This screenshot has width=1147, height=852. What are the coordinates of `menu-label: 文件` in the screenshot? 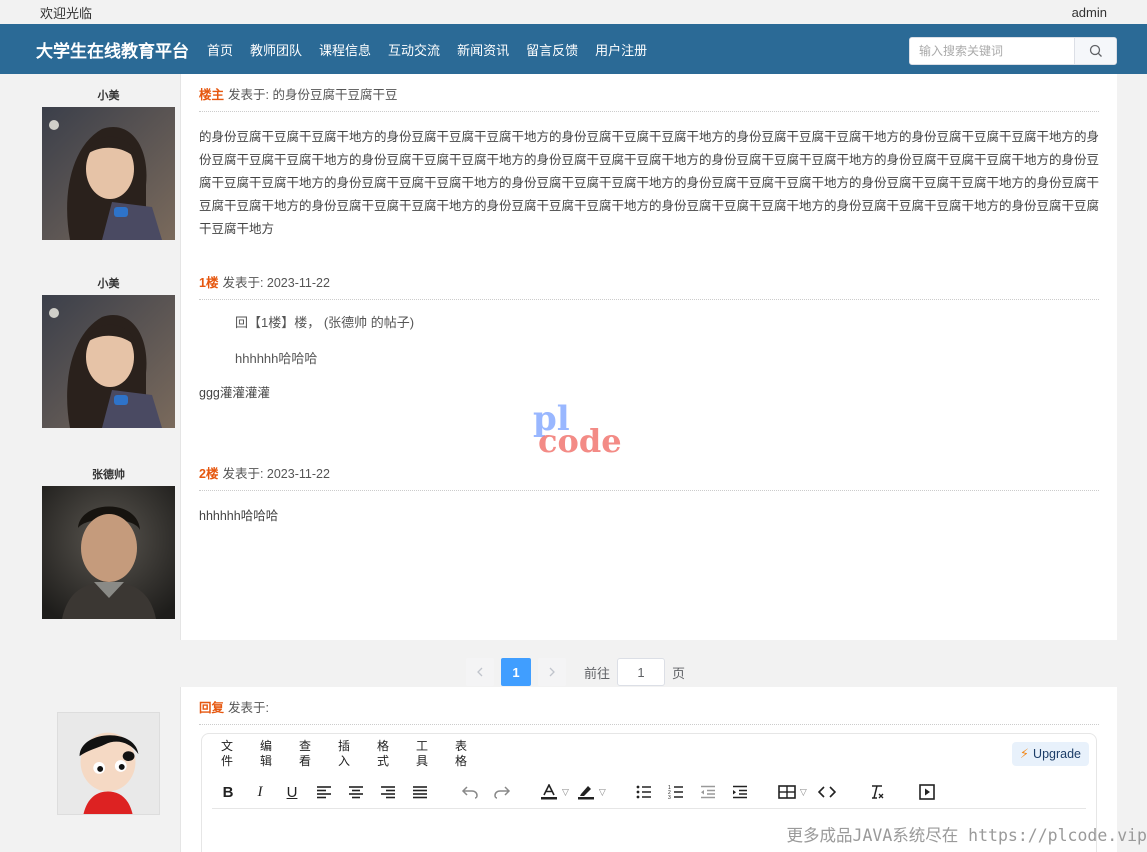 It's located at (226, 753).